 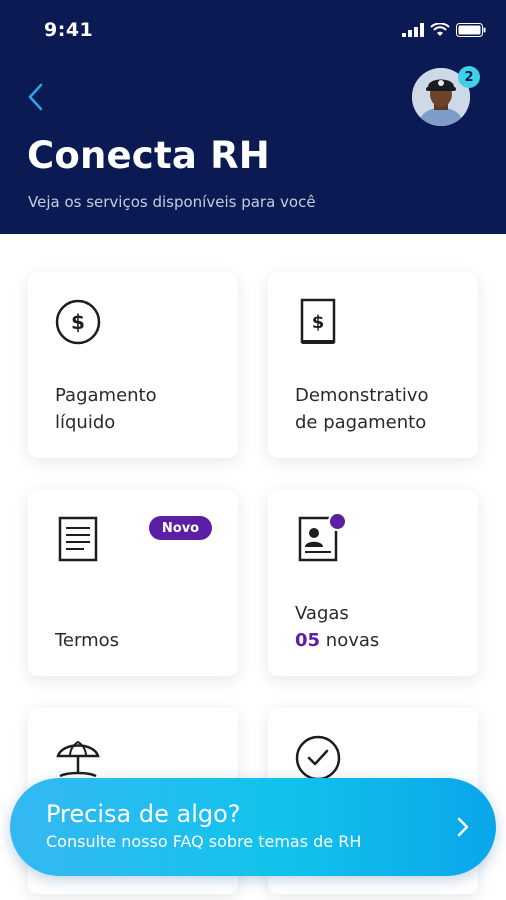 What do you see at coordinates (350, 640) in the screenshot?
I see `vagas-count-suffix: novas` at bounding box center [350, 640].